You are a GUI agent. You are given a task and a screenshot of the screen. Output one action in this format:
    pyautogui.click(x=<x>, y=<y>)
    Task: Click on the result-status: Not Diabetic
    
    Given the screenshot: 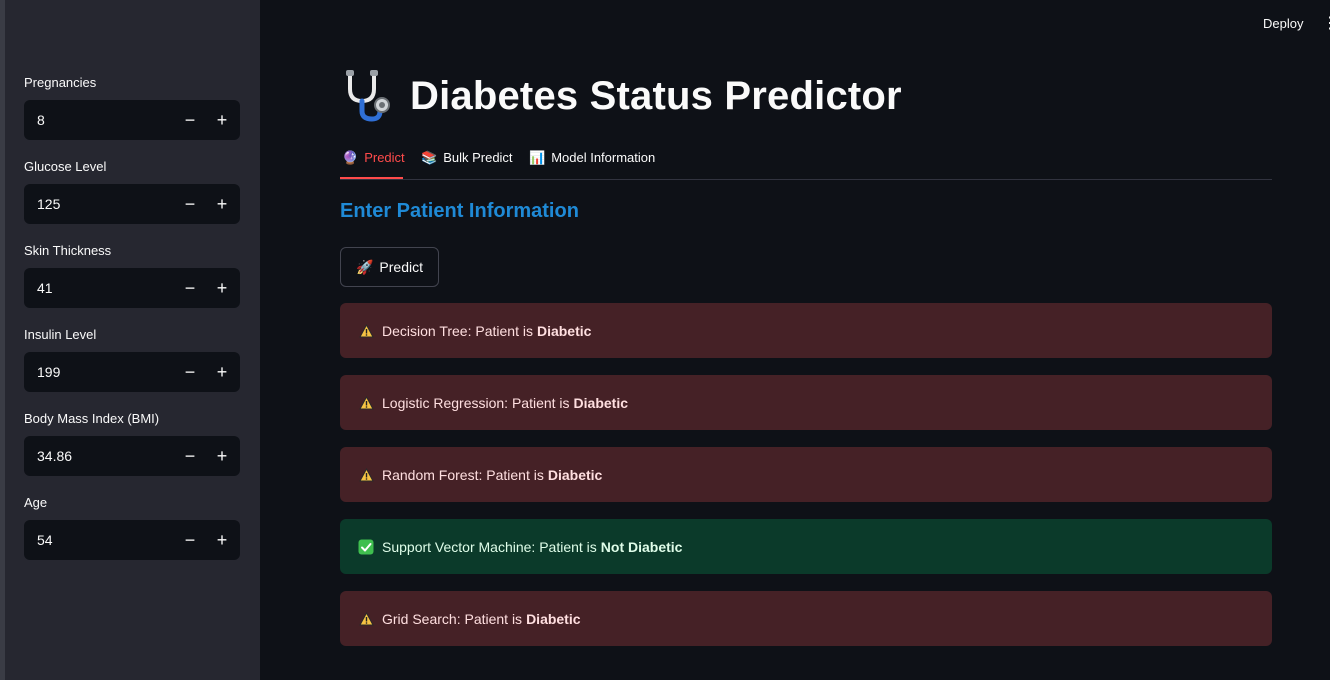 What is the action you would take?
    pyautogui.click(x=641, y=546)
    